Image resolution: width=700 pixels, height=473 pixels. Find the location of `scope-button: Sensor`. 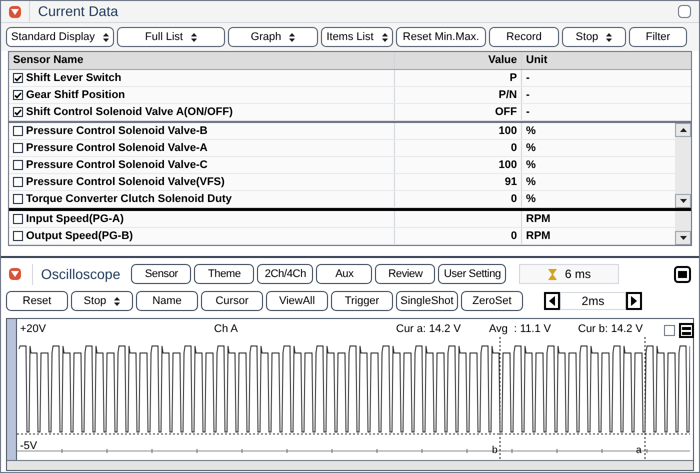

scope-button: Sensor is located at coordinates (161, 274).